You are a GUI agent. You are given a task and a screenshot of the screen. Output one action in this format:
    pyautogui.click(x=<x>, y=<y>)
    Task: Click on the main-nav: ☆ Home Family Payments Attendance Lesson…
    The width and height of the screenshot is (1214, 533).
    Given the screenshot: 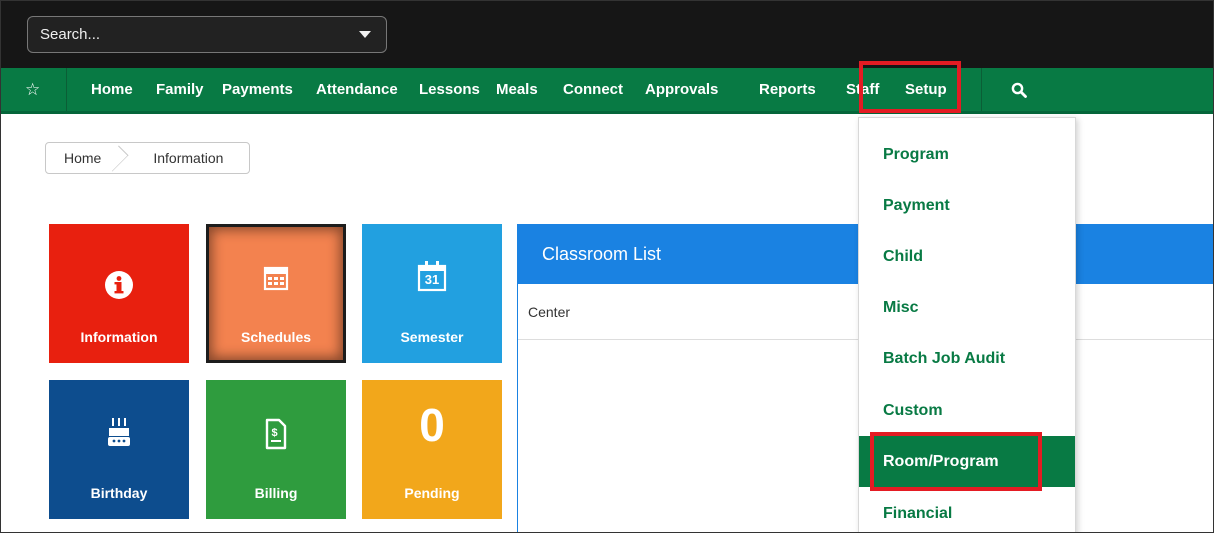 What is the action you would take?
    pyautogui.click(x=607, y=91)
    